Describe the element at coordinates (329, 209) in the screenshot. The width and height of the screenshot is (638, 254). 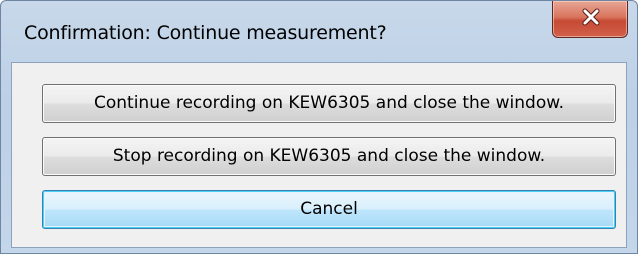
I see `cancel-button: Cancel` at that location.